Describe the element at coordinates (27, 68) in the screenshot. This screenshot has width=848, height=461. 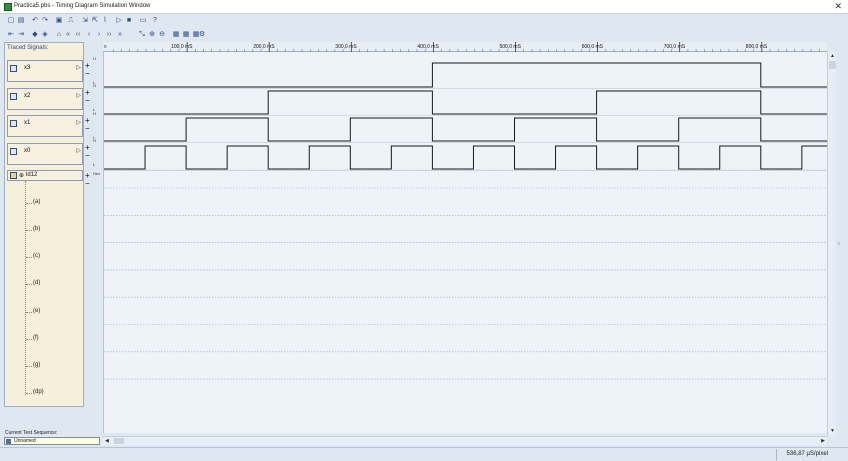
I see `signal-name: x3` at that location.